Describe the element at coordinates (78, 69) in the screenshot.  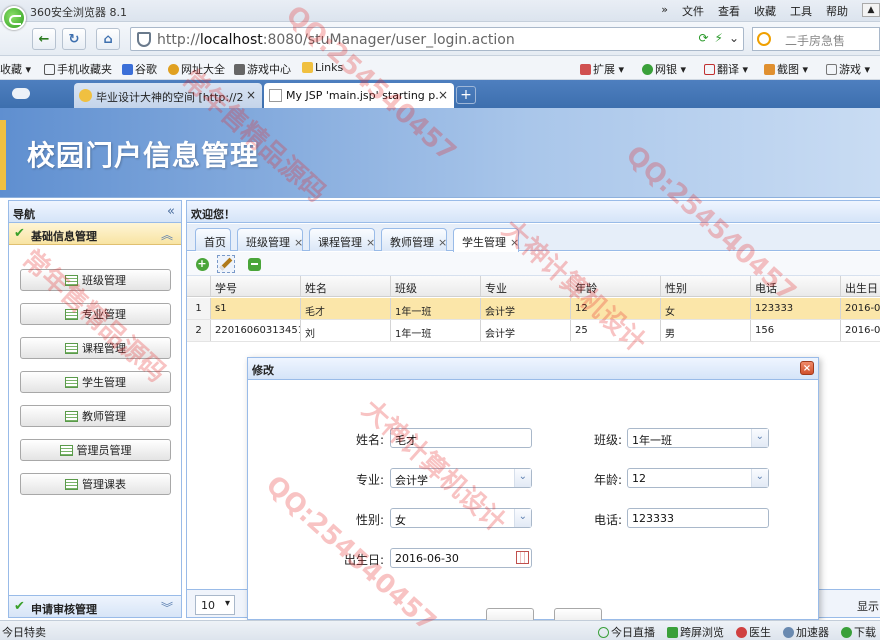
I see `fav-mobile: 手机收藏夹` at that location.